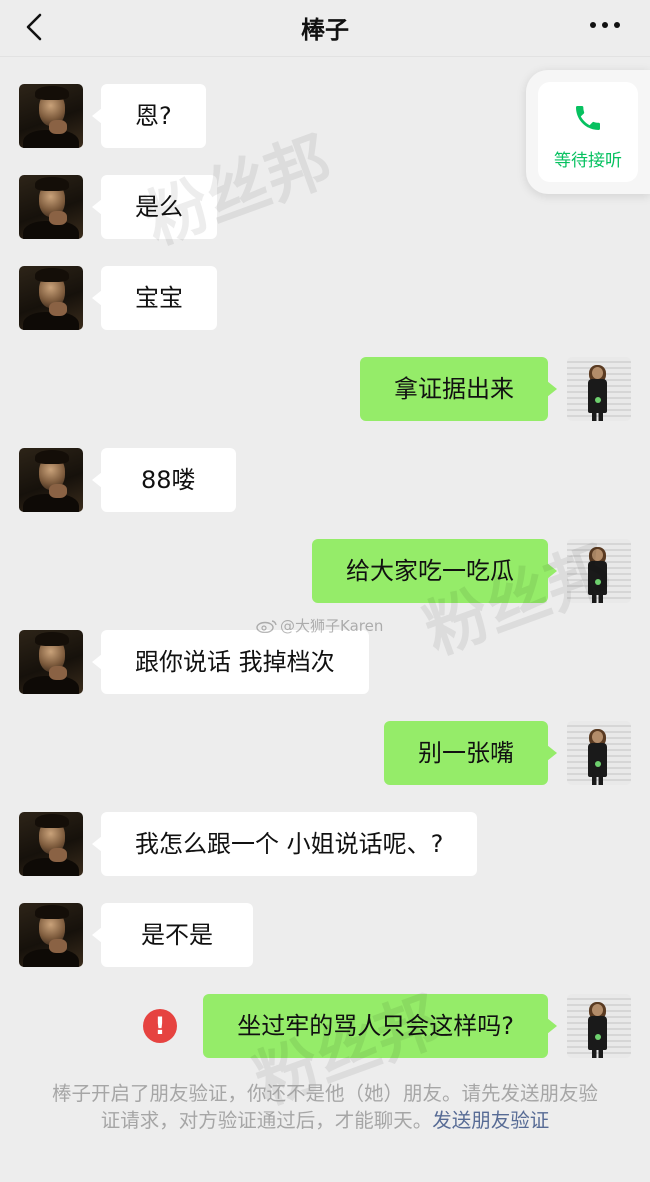 The height and width of the screenshot is (1182, 650). Describe the element at coordinates (164, 480) in the screenshot. I see `incoming-message-bubble: 88喽` at that location.